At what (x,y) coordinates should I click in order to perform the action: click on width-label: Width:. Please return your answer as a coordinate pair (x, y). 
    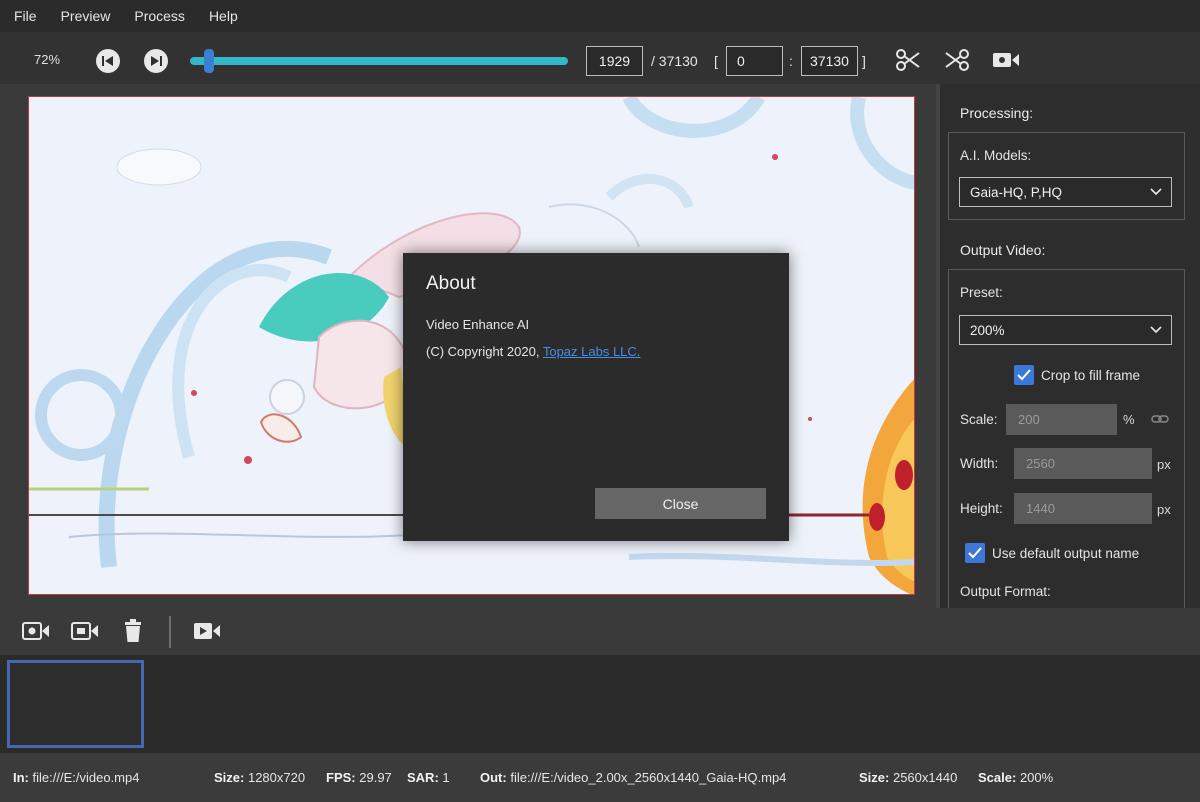
    Looking at the image, I should click on (979, 463).